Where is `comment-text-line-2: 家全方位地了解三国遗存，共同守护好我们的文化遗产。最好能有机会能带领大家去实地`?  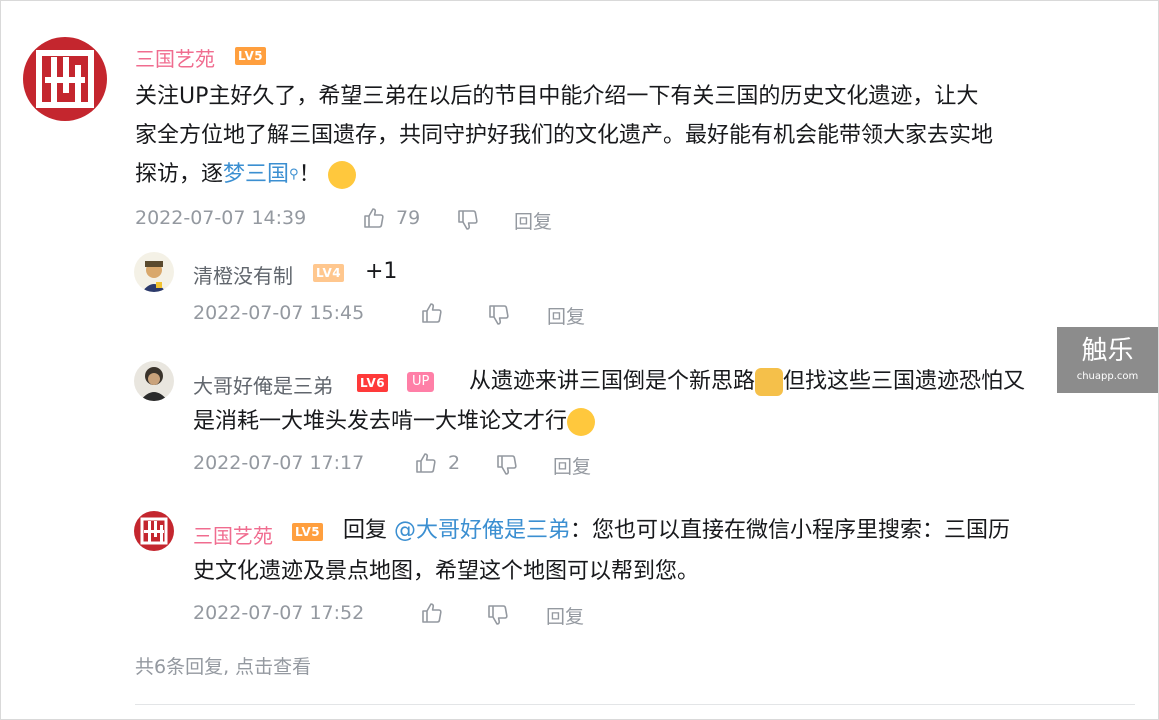 comment-text-line-2: 家全方位地了解三国遗存，共同守护好我们的文化遗产。最好能有机会能带领大家去实地 is located at coordinates (564, 135).